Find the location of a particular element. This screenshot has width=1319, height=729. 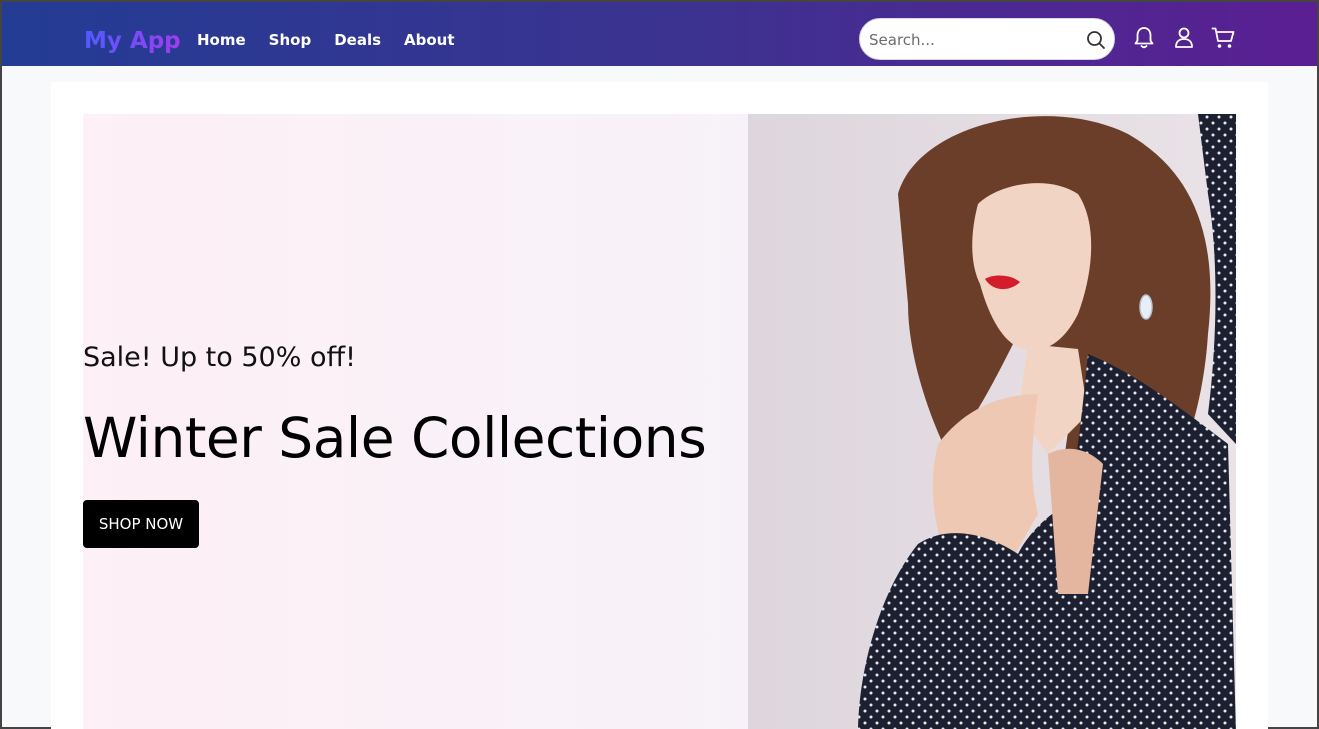

user-icon is located at coordinates (1184, 38).